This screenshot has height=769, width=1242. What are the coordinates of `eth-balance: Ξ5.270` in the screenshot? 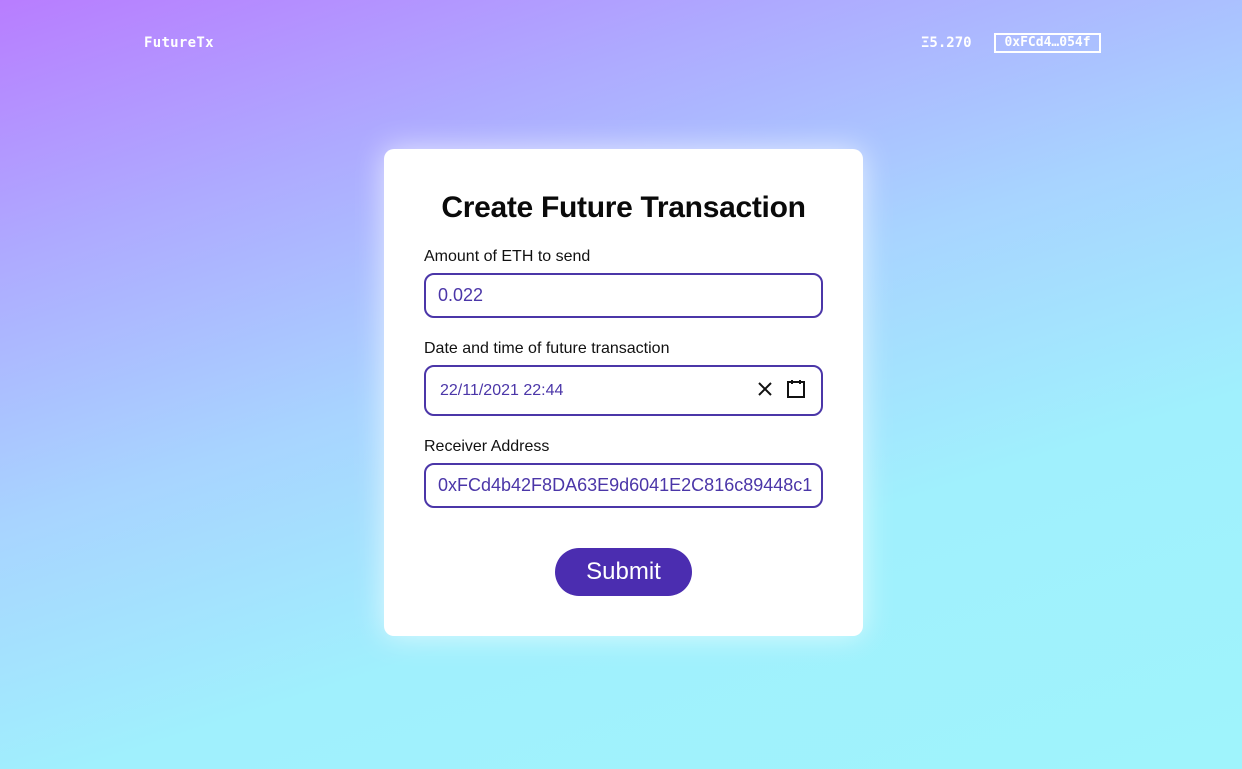 It's located at (946, 43).